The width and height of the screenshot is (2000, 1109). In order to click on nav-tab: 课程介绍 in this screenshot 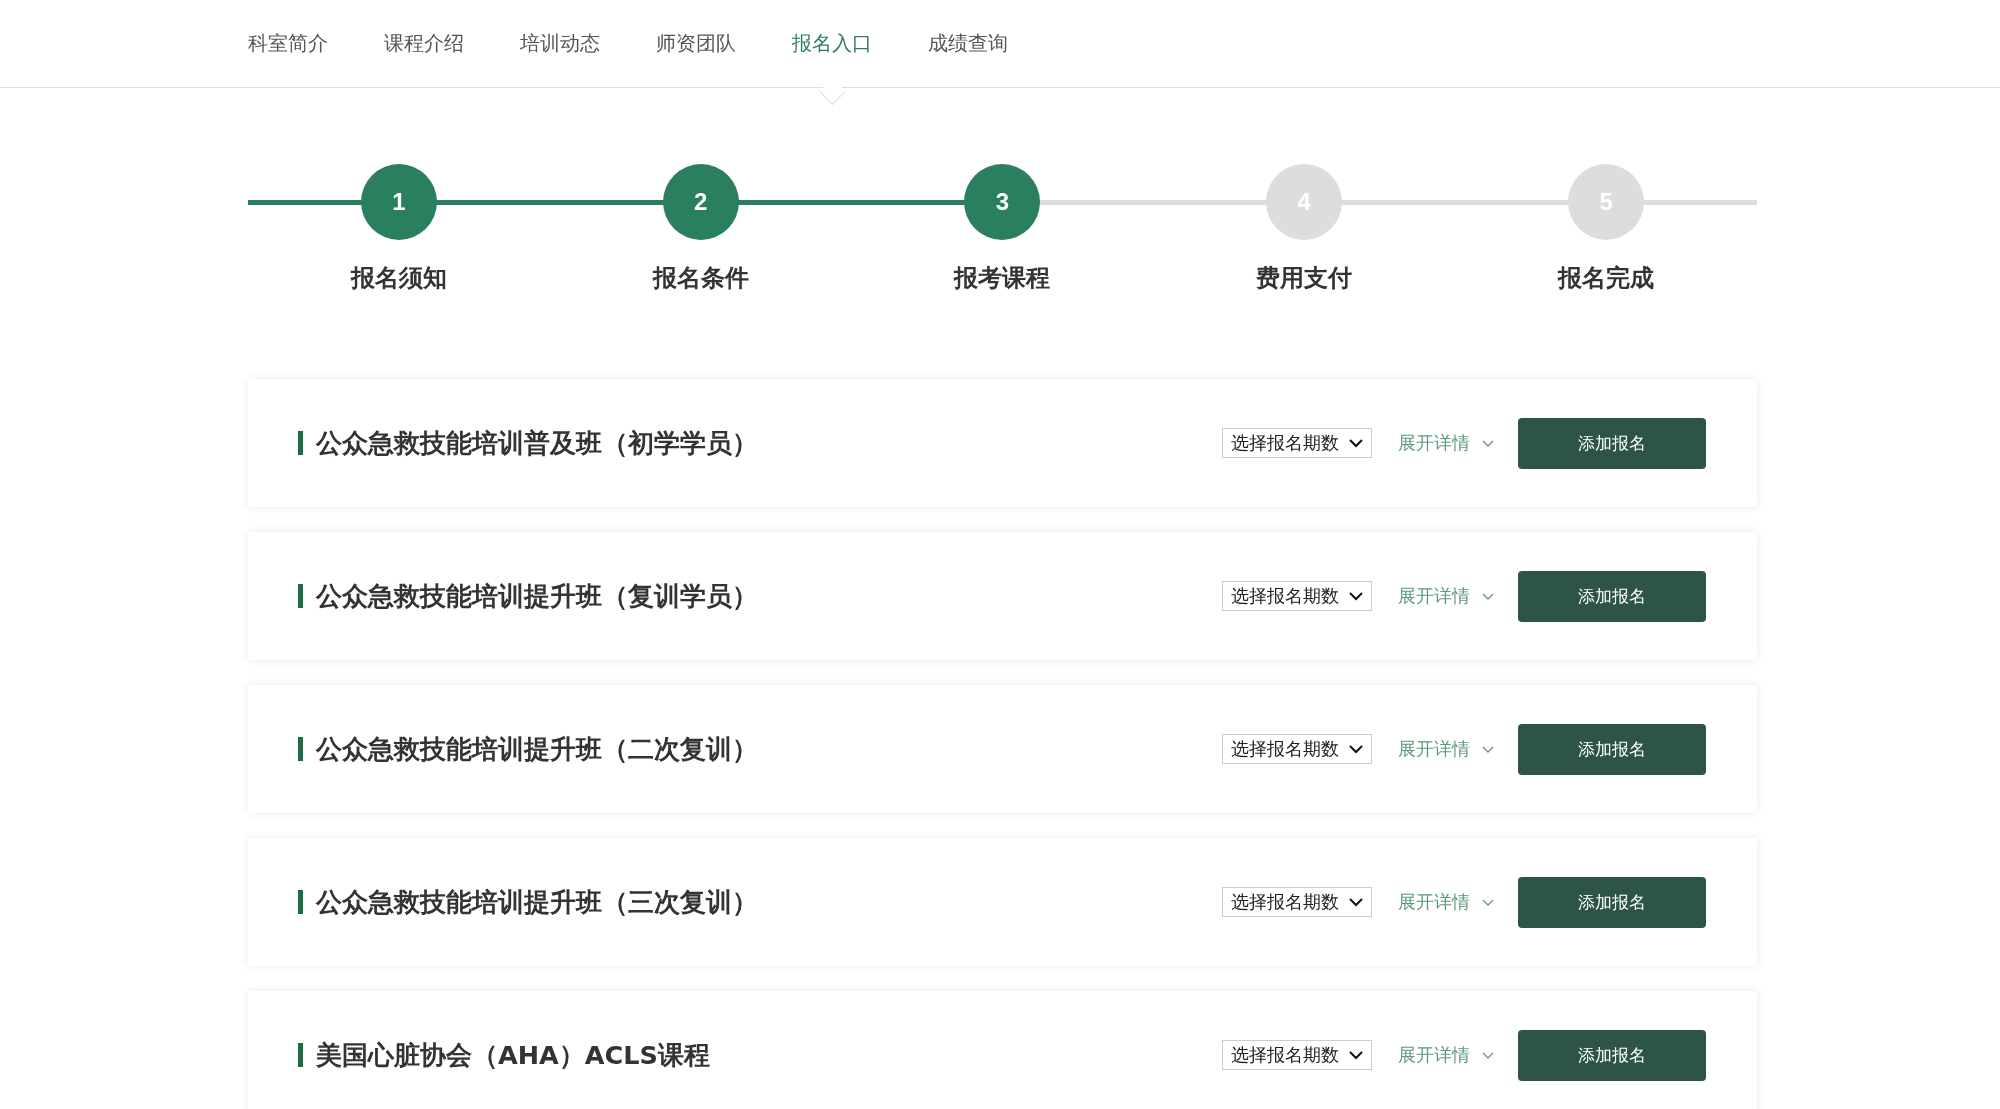, I will do `click(424, 43)`.